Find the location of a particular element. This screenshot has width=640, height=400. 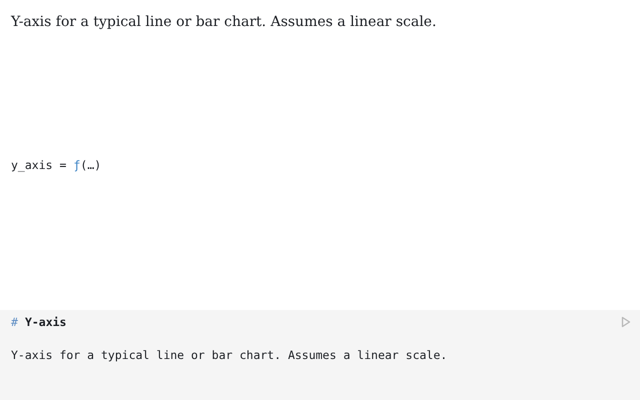

variable-name: y_axis is located at coordinates (32, 165).